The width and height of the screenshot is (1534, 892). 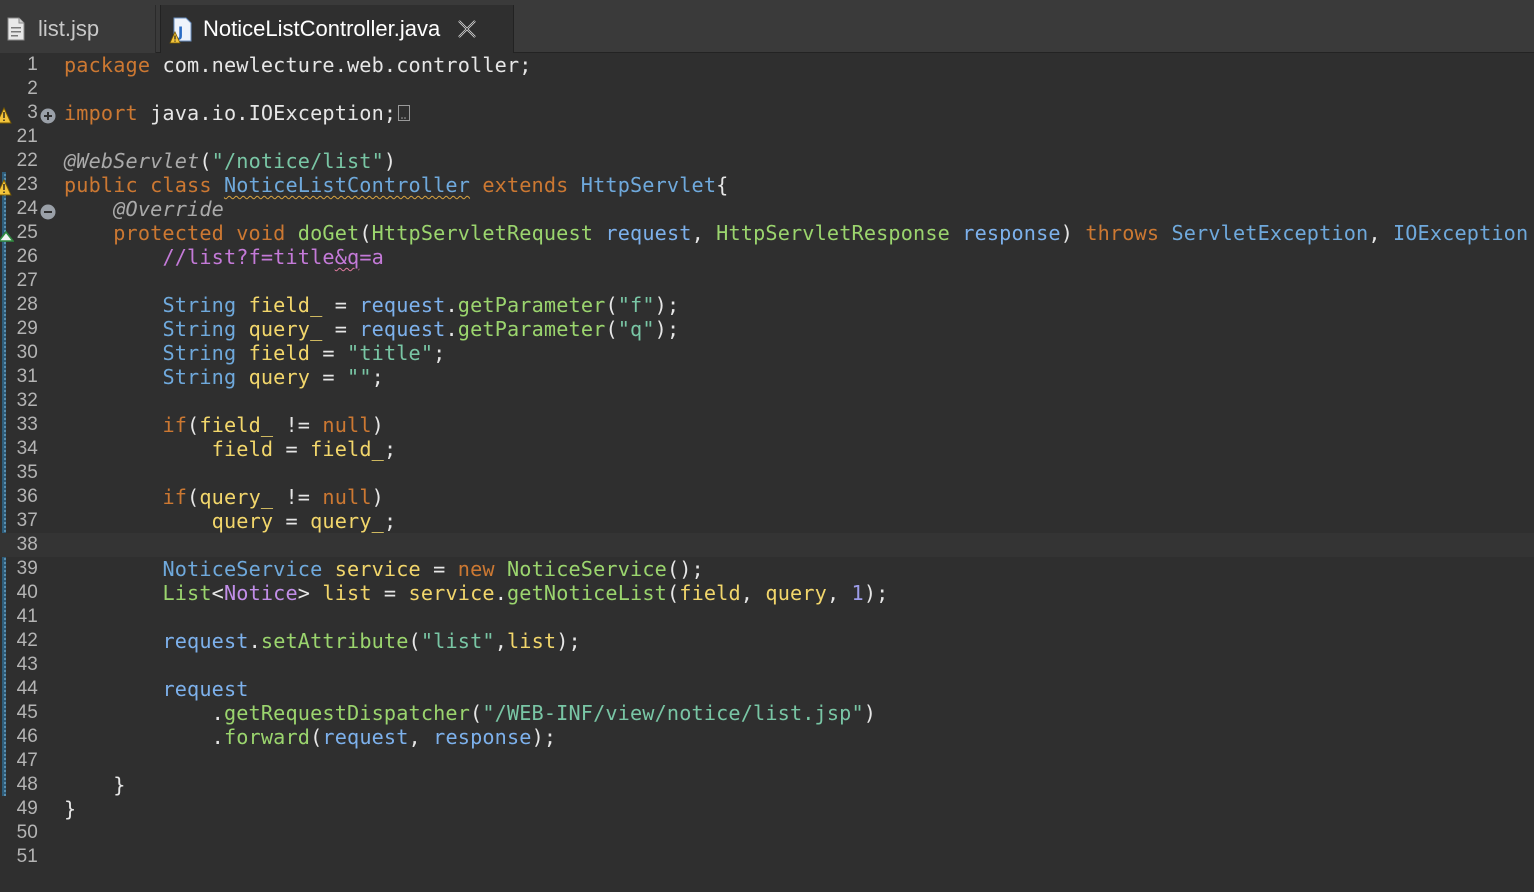 What do you see at coordinates (267, 113) in the screenshot?
I see `code-token: java.io.IOException;` at bounding box center [267, 113].